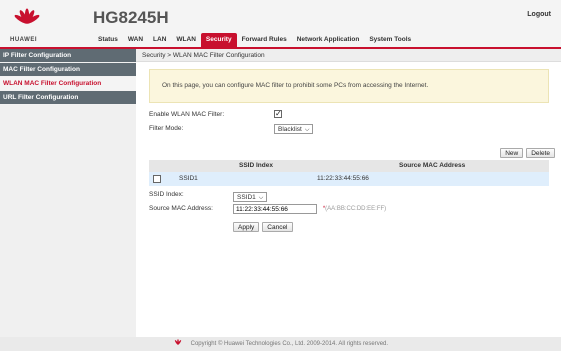 The width and height of the screenshot is (561, 351). What do you see at coordinates (349, 166) in the screenshot?
I see `table-header: SSID Index Source MAC Address` at bounding box center [349, 166].